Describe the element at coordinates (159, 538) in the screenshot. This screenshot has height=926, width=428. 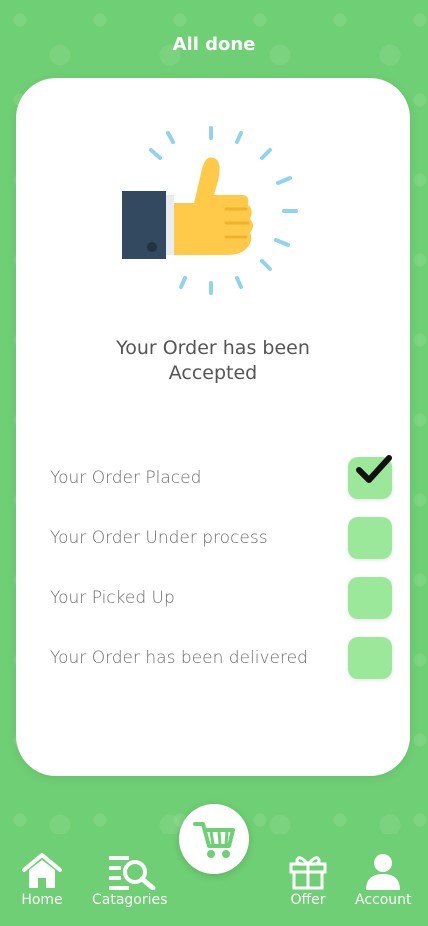
I see `step-label: Your Order Under process` at that location.